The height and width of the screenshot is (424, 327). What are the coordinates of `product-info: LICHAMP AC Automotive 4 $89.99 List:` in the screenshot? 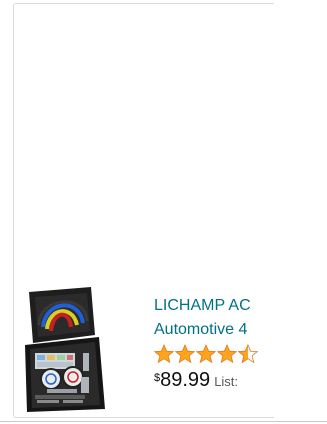 It's located at (214, 343).